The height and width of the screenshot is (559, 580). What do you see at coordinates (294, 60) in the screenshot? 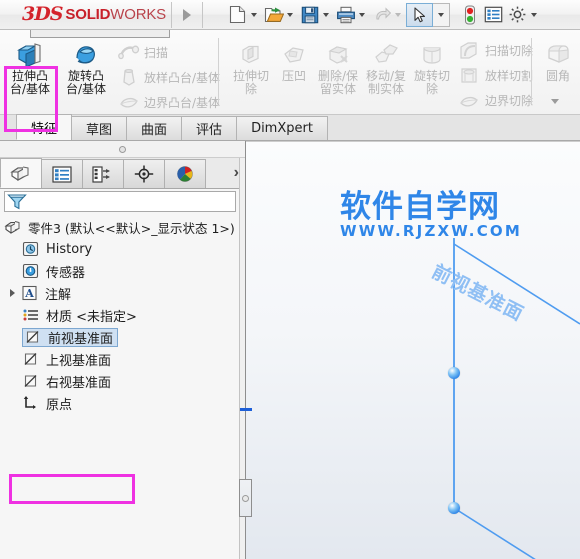
I see `indent-button: 压凹` at bounding box center [294, 60].